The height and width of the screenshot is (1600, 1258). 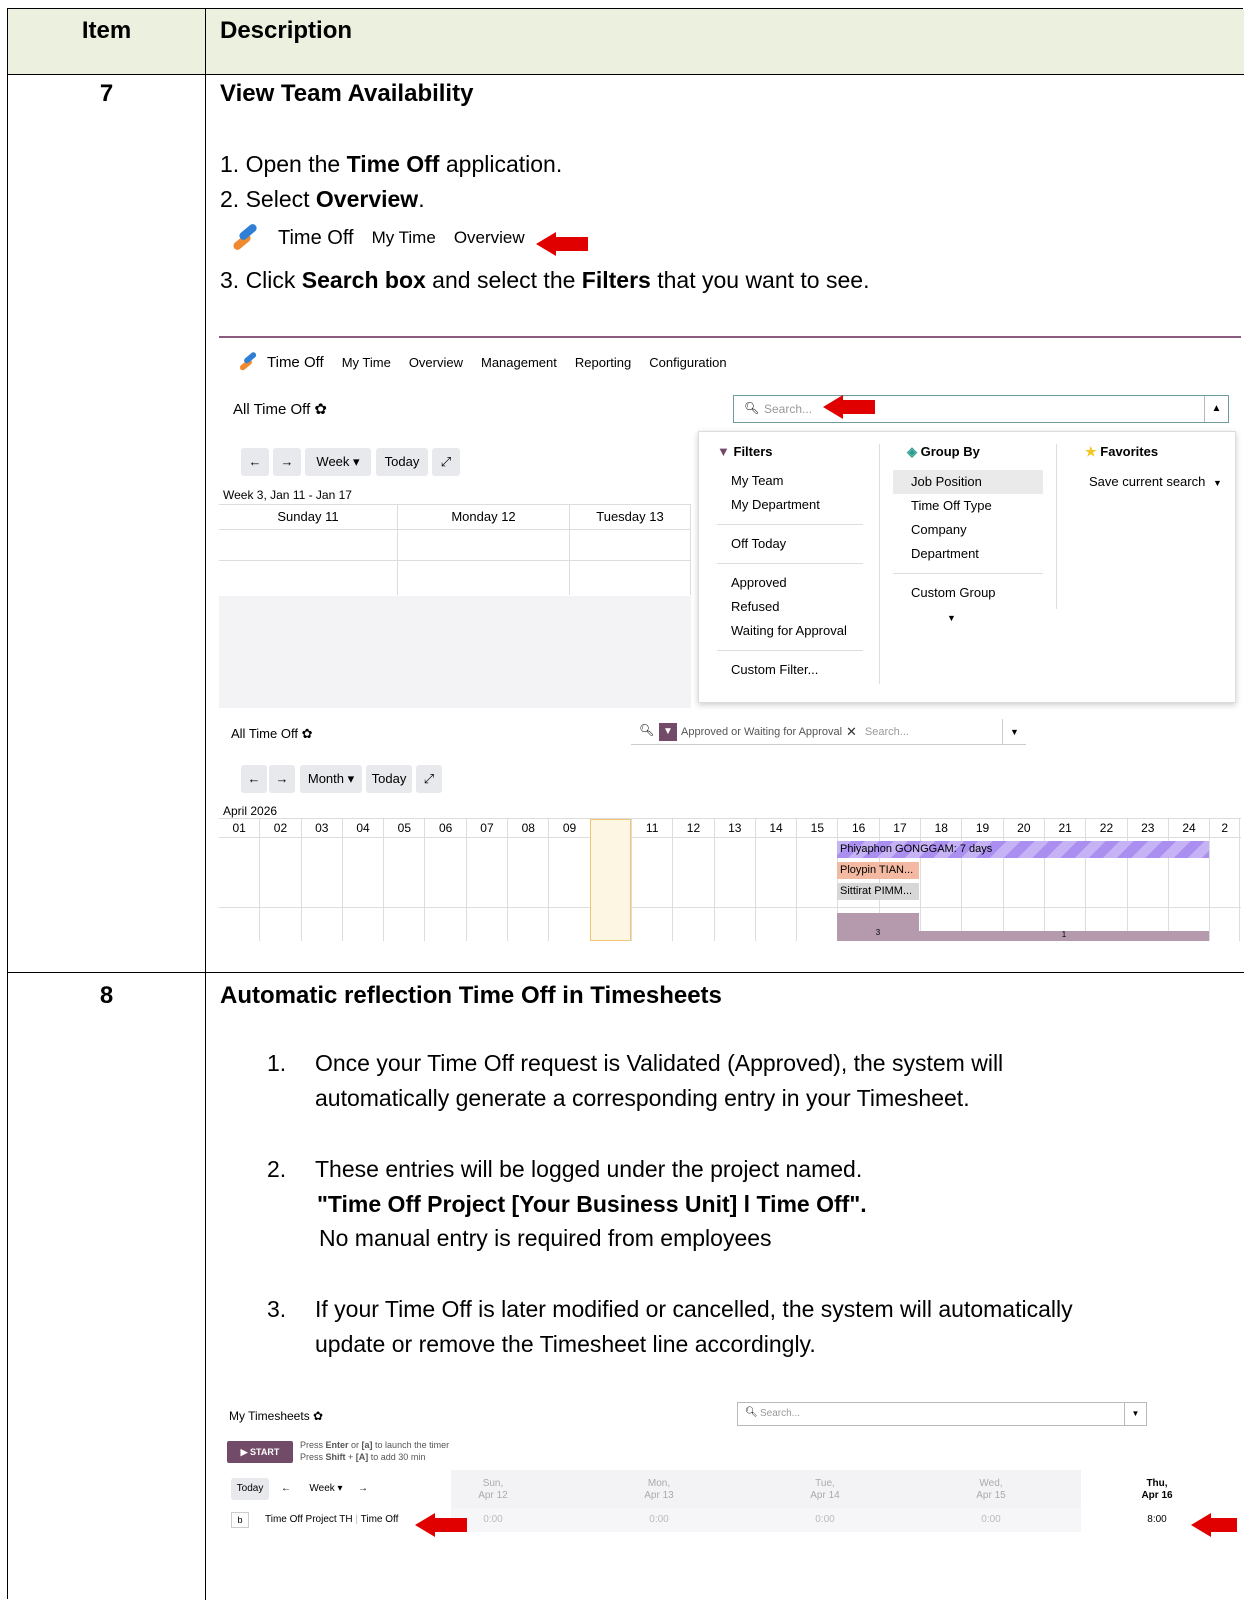 What do you see at coordinates (878, 927) in the screenshot?
I see `count-bar: 3` at bounding box center [878, 927].